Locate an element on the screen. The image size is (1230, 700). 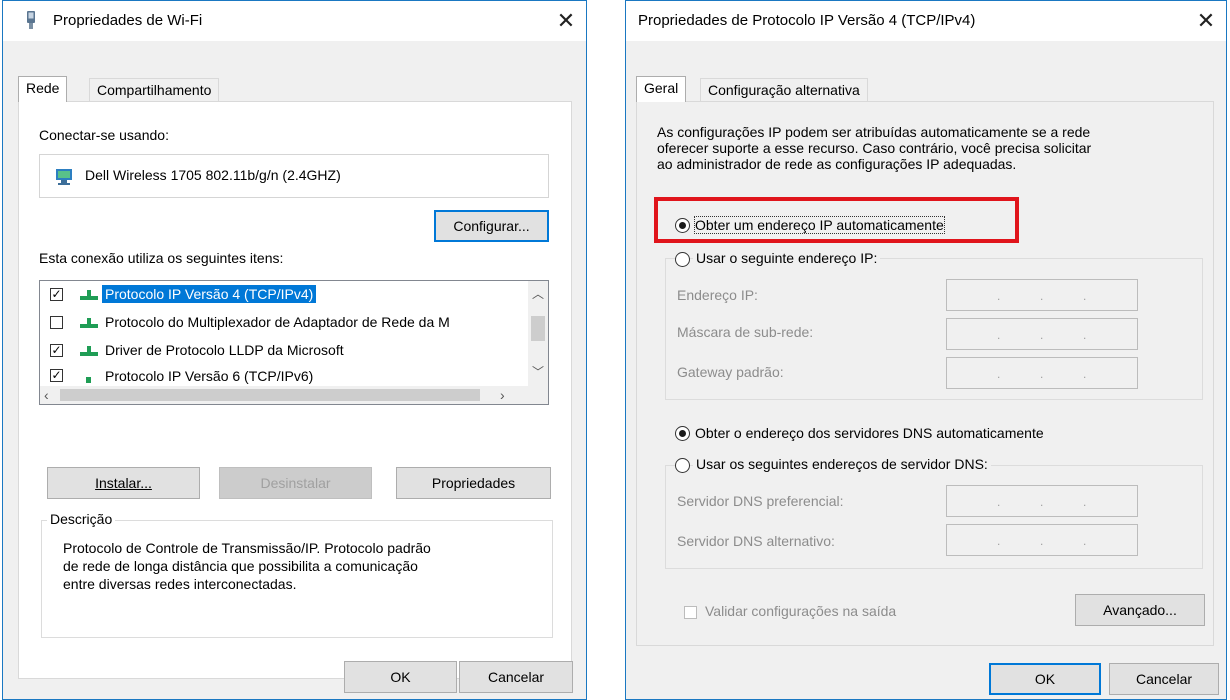
uninstall-button-label: Desinstalar is located at coordinates (295, 483).